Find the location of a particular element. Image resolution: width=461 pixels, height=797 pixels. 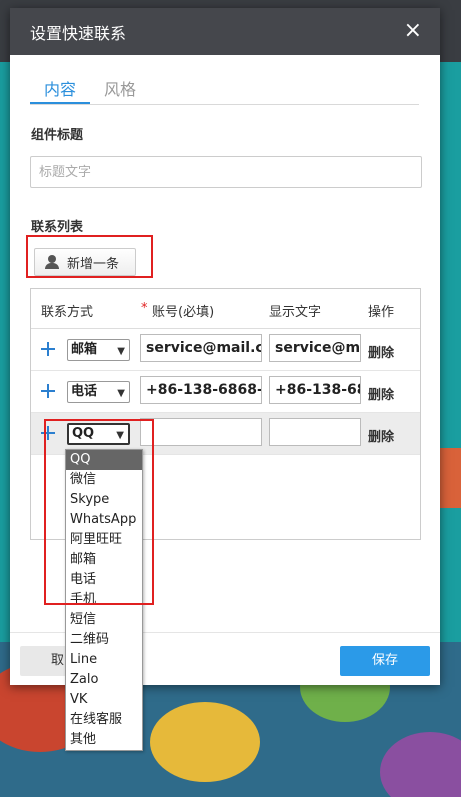

tab-style: 风格 is located at coordinates (120, 91).